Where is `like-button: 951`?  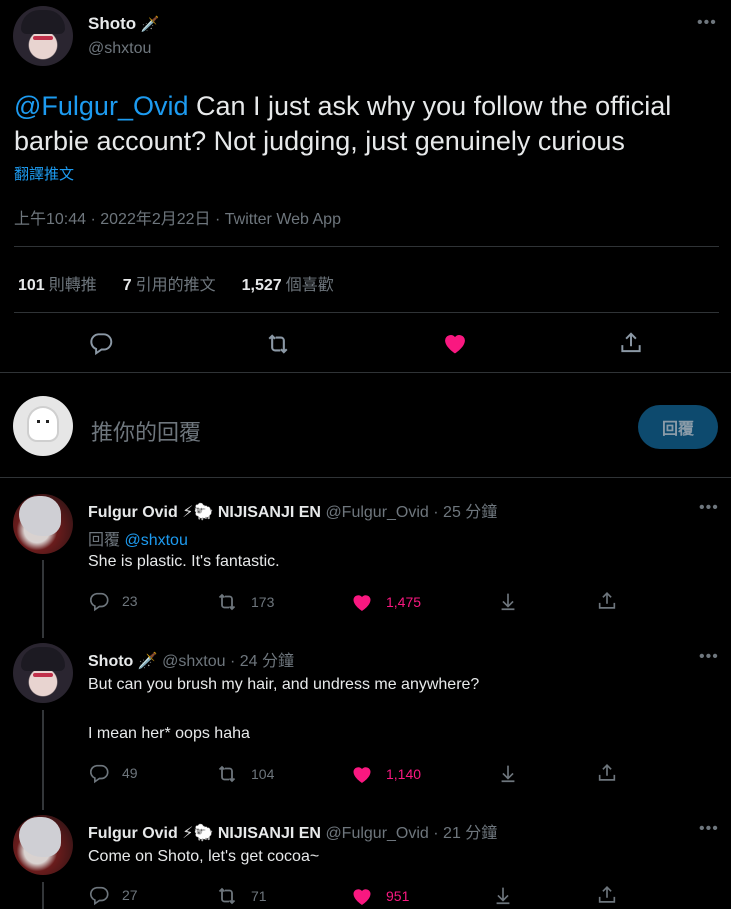 like-button: 951 is located at coordinates (379, 896).